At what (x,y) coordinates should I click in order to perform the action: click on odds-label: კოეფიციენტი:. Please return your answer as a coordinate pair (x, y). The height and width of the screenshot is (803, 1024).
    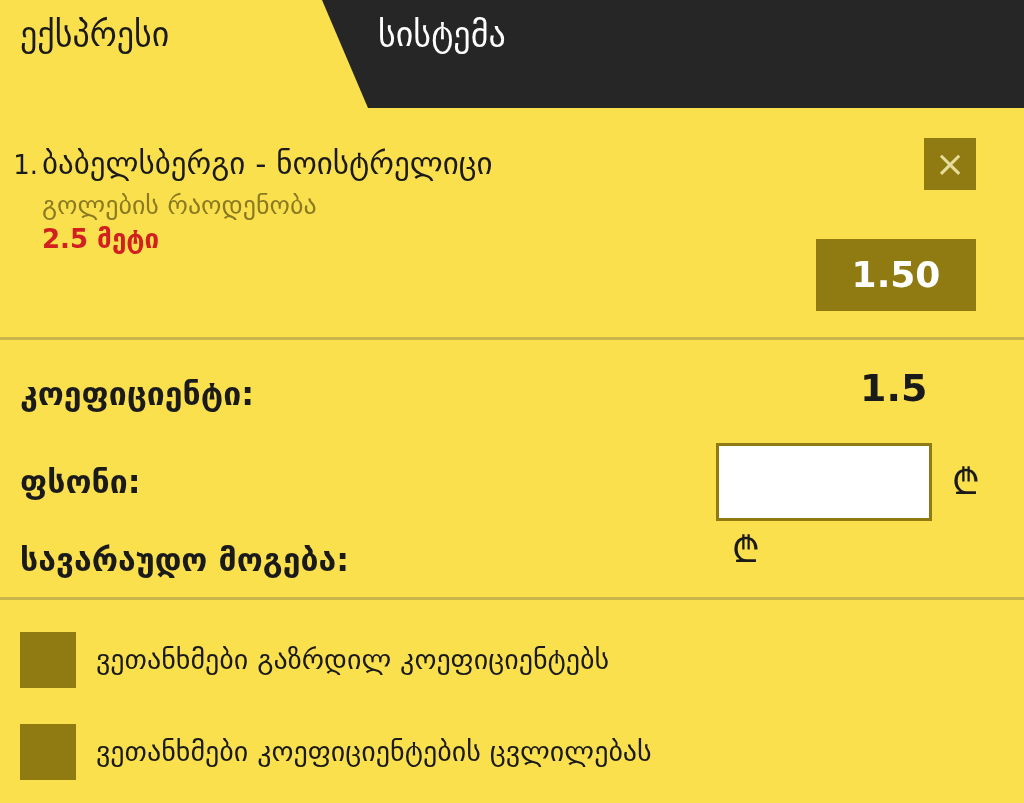
    Looking at the image, I should click on (137, 394).